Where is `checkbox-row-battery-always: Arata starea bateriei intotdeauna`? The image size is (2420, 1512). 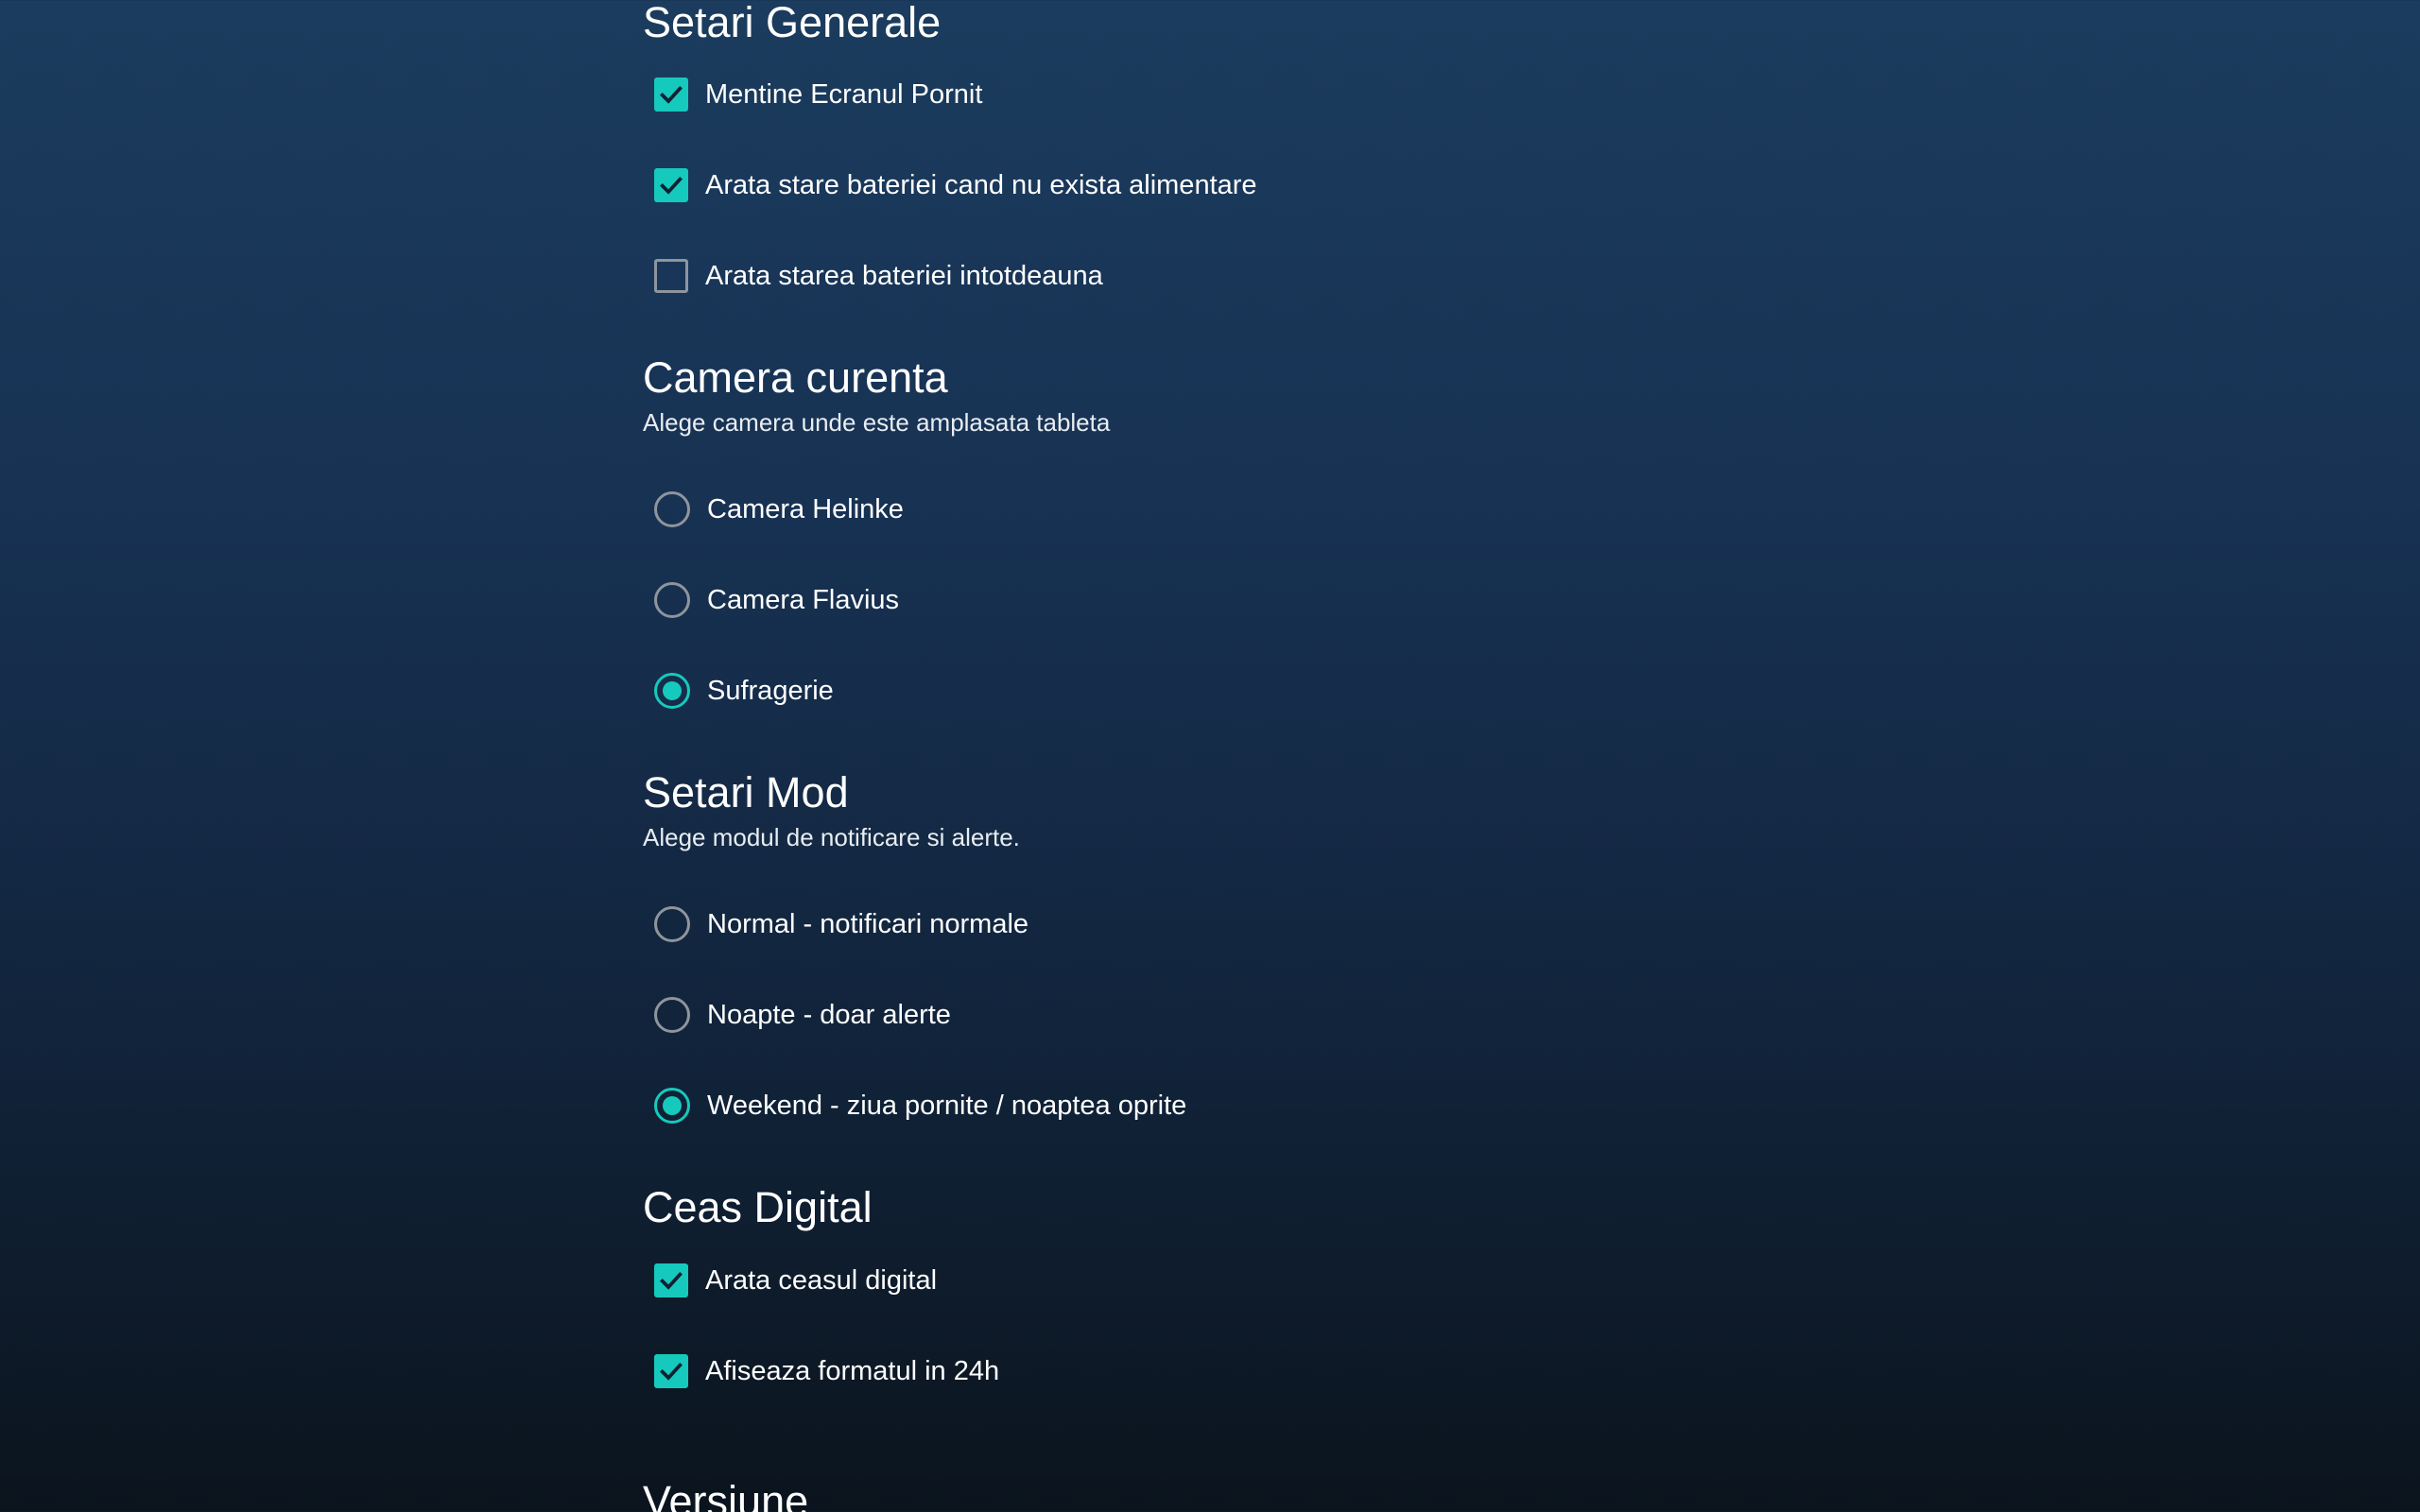 checkbox-row-battery-always: Arata starea bateriei intotdeauna is located at coordinates (878, 276).